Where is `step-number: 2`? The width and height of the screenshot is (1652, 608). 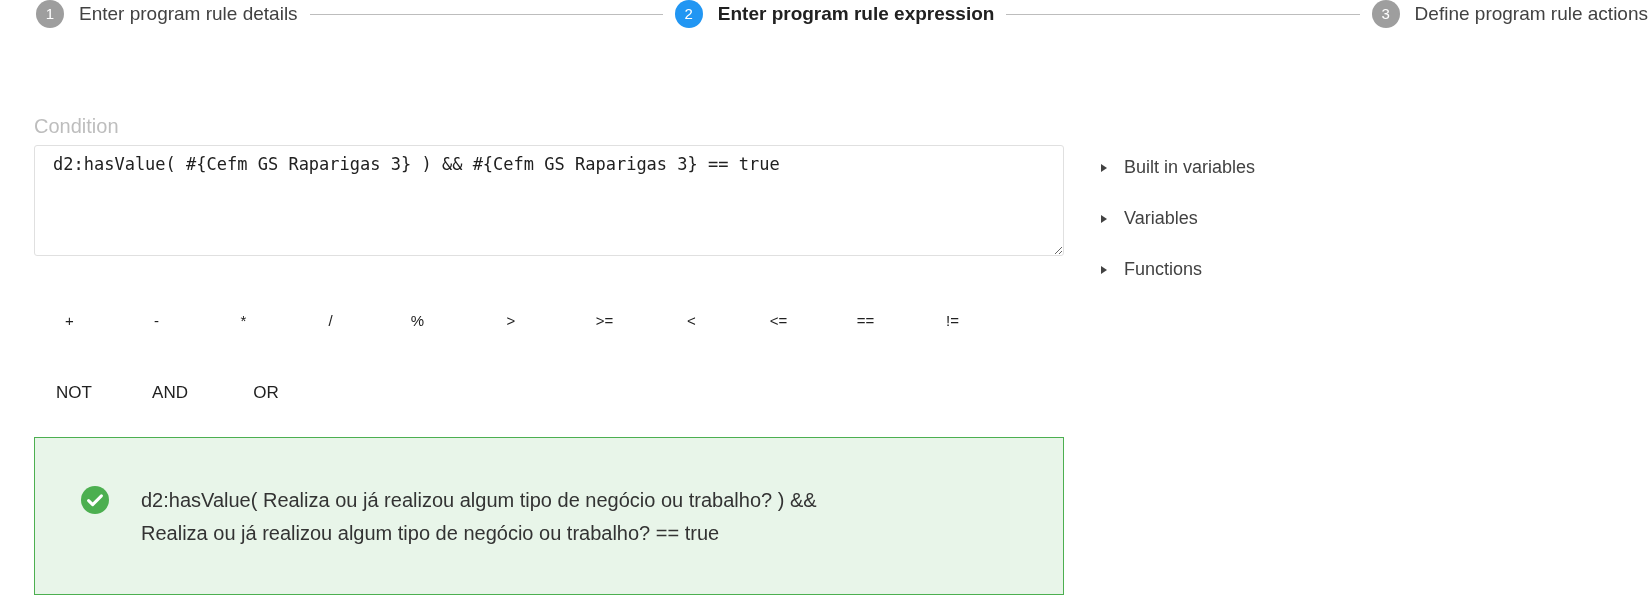
step-number: 2 is located at coordinates (688, 14).